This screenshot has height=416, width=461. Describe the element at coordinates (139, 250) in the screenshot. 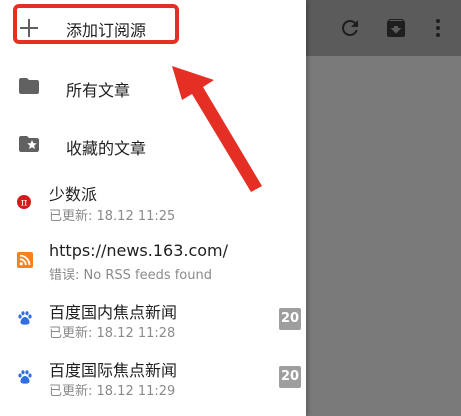

I see `feed-title: https://news.163.com/` at that location.